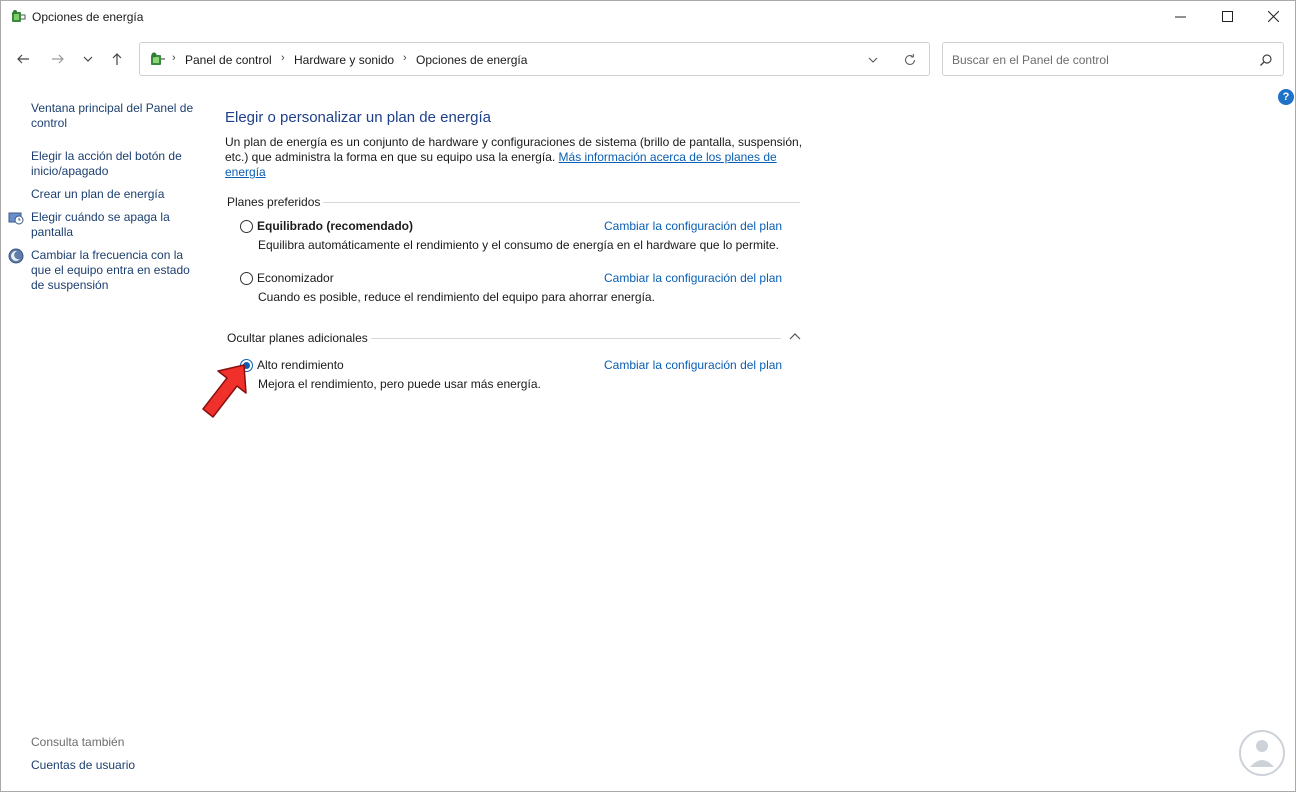 Image resolution: width=1296 pixels, height=792 pixels. I want to click on back-arrow-icon, so click(23, 59).